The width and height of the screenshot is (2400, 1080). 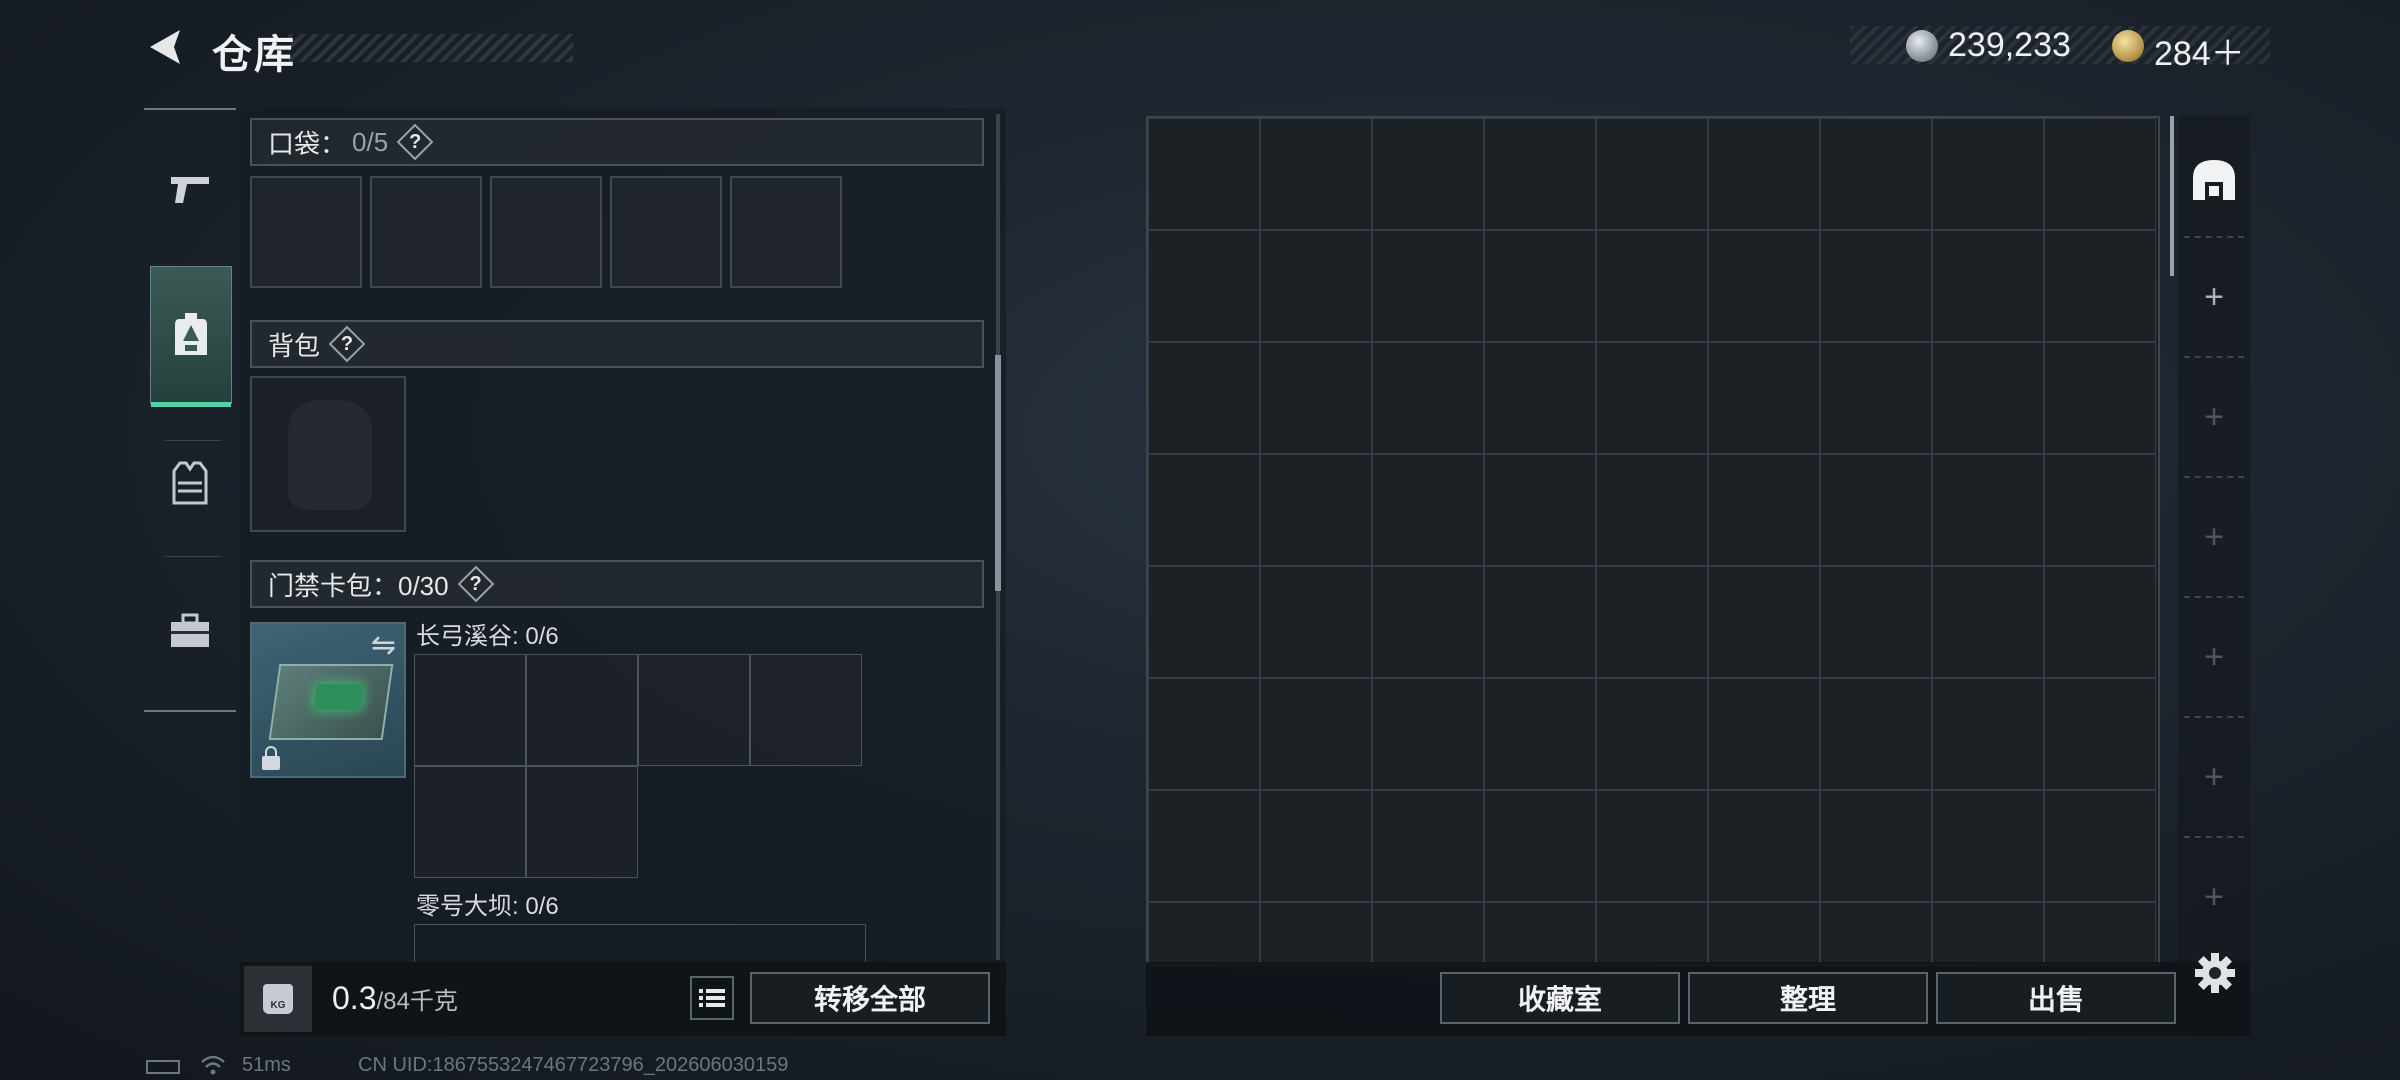 I want to click on add-storage-tab-button: +, so click(x=2214, y=297).